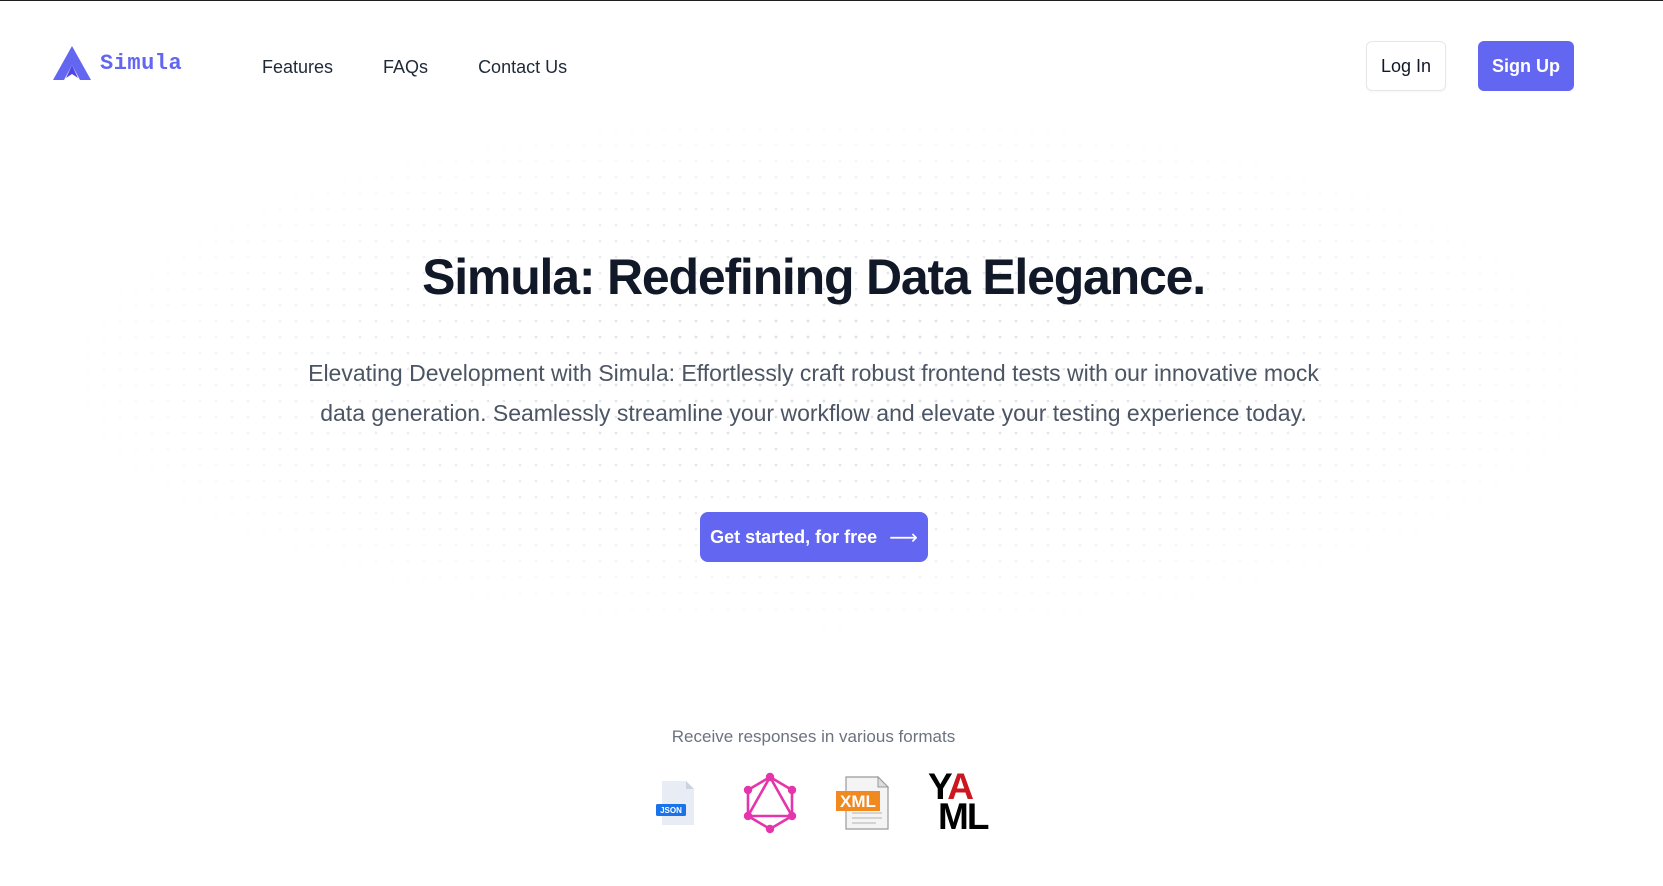 The image size is (1663, 886). I want to click on brand-name: Simula, so click(141, 63).